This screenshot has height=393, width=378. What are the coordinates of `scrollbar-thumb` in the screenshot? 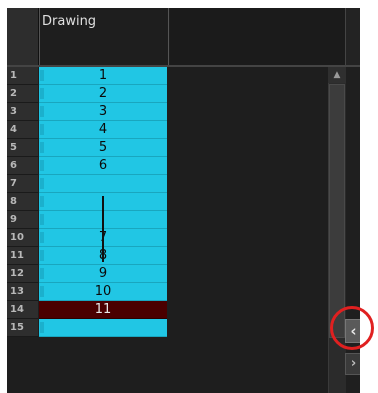 It's located at (337, 211).